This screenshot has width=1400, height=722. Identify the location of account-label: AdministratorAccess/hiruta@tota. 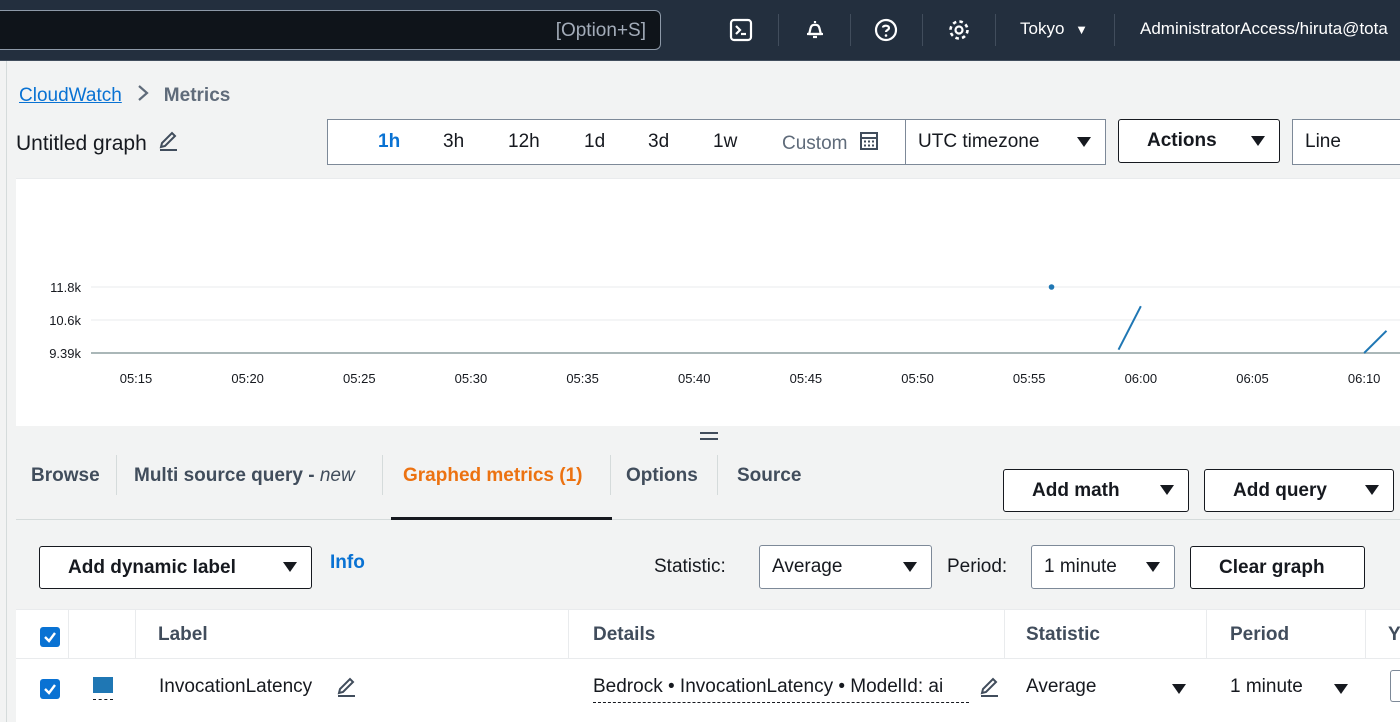
(1264, 28).